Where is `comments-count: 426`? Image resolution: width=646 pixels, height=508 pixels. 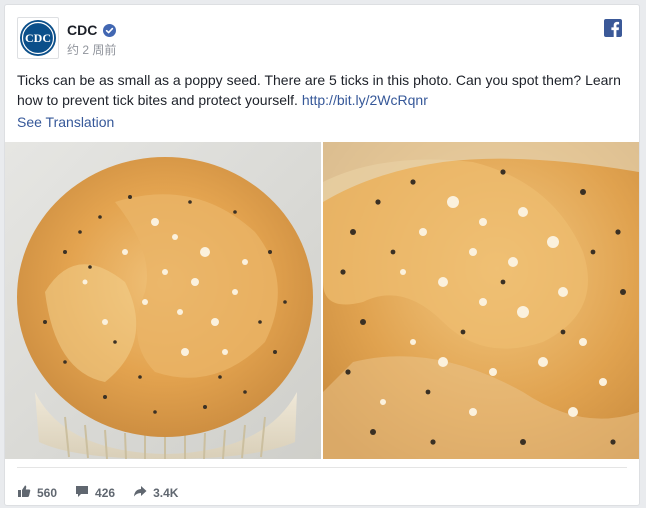
comments-count: 426 is located at coordinates (105, 492).